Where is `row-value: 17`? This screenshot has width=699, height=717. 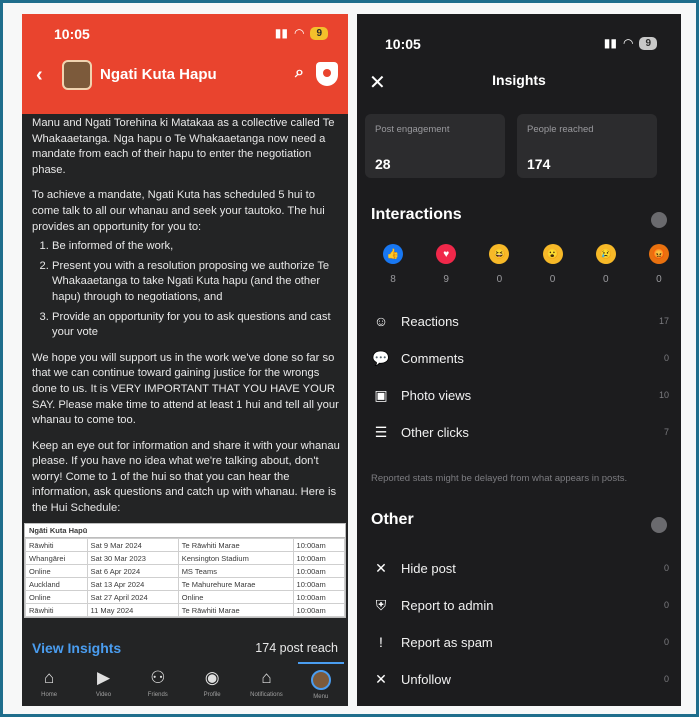
row-value: 17 is located at coordinates (663, 321).